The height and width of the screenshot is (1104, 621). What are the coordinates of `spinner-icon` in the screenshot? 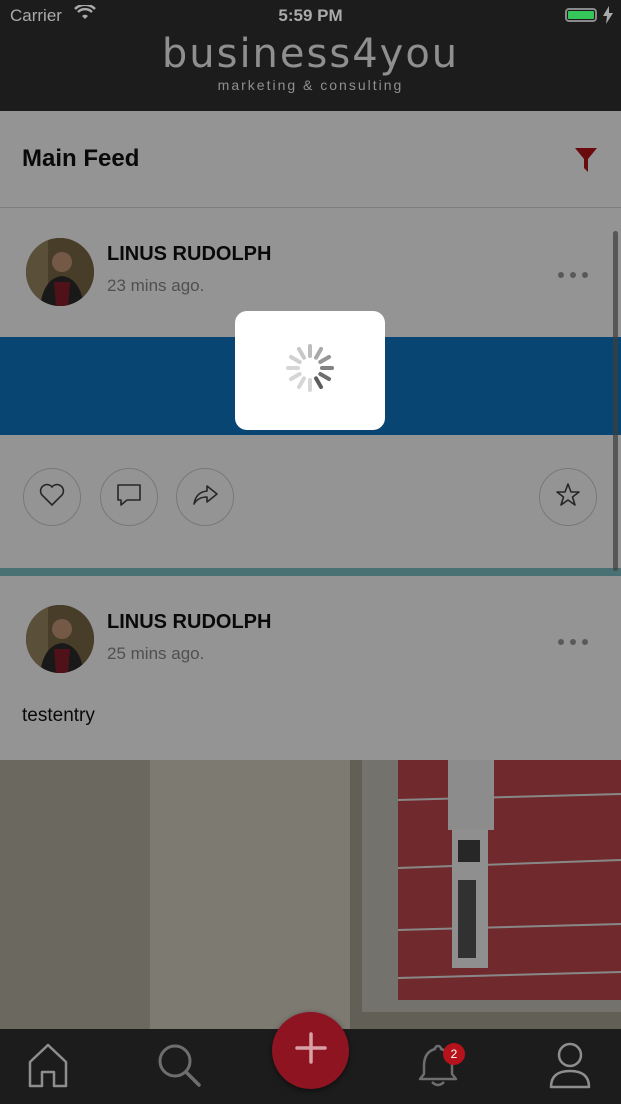 It's located at (310, 370).